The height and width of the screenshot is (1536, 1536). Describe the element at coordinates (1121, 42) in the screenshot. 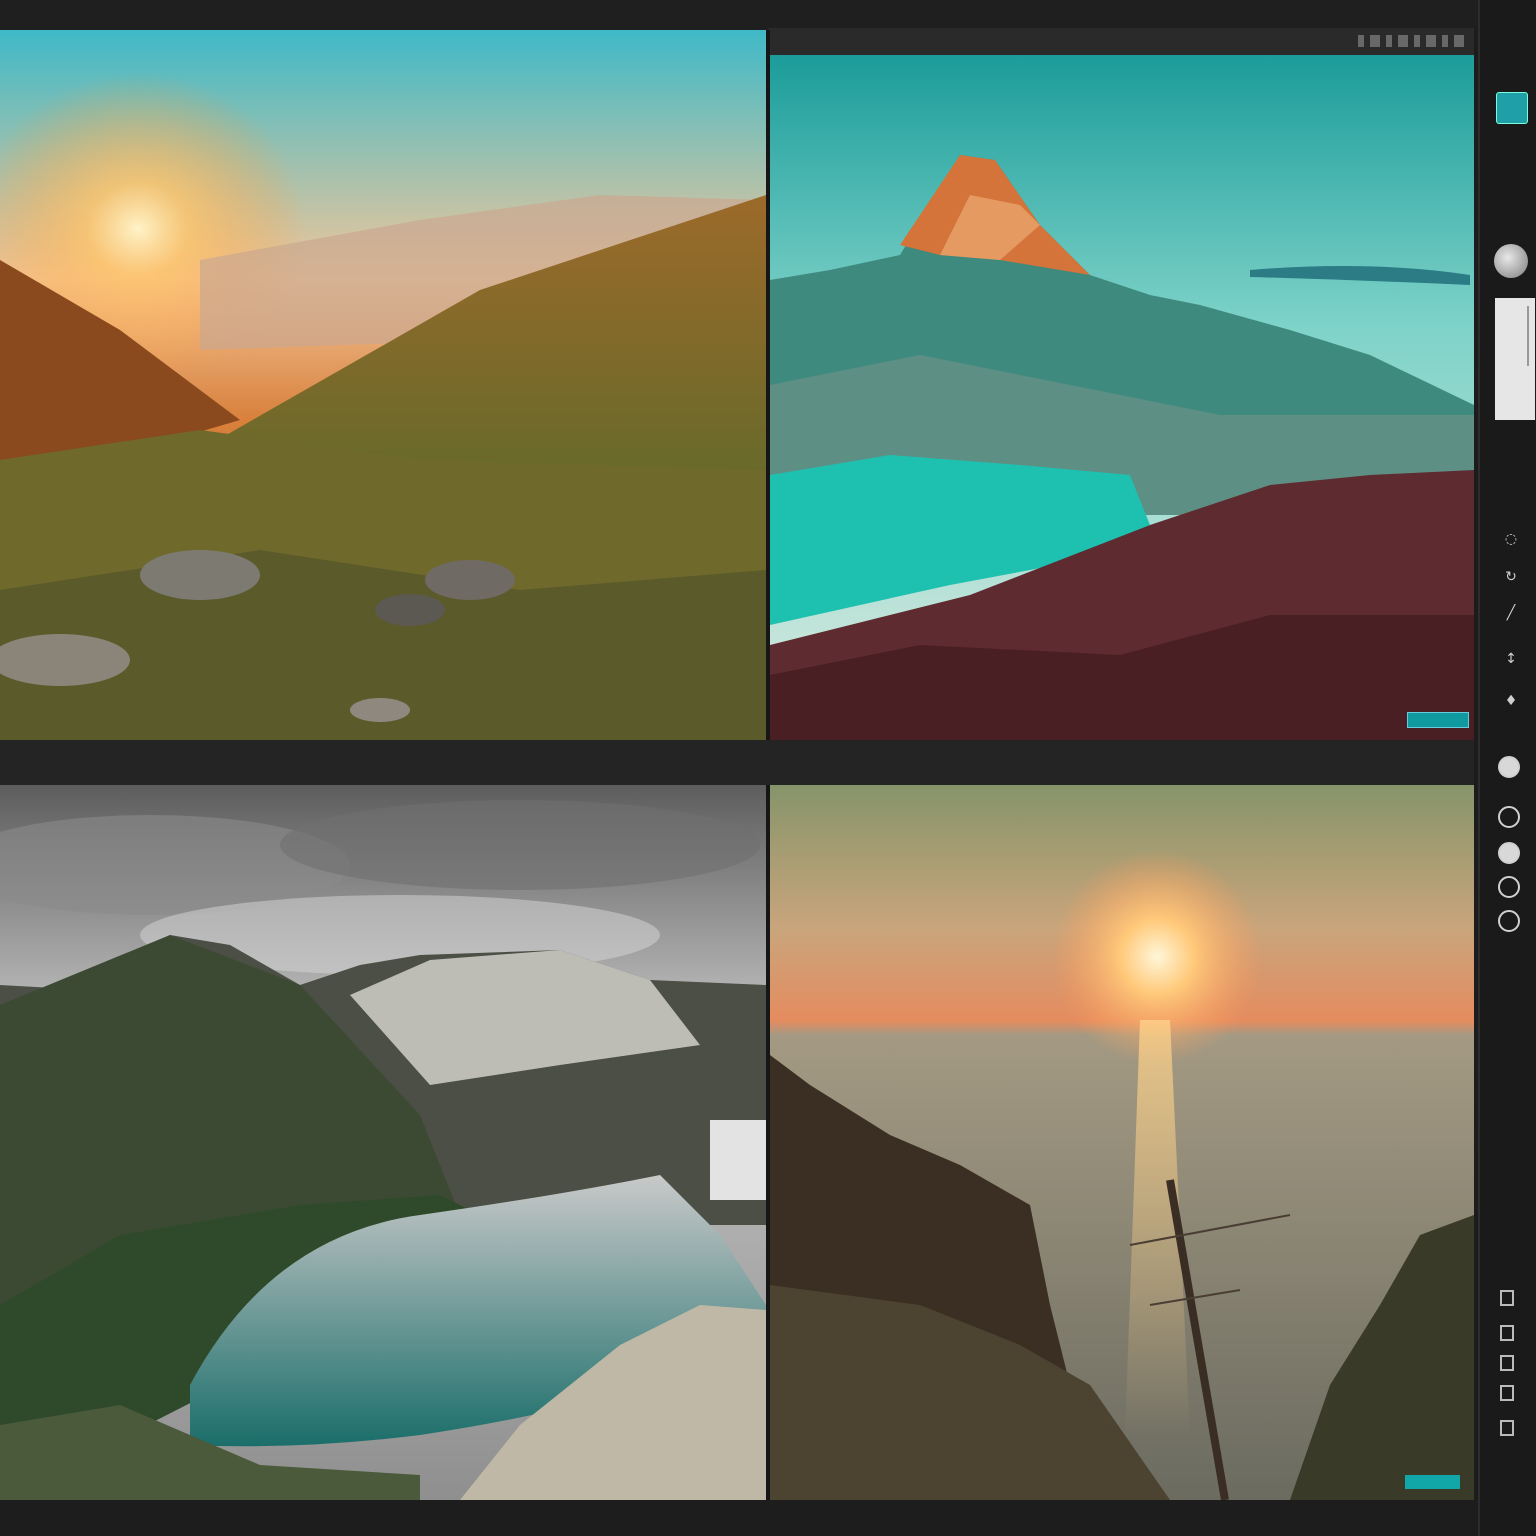

I see `tile-toolbar` at that location.